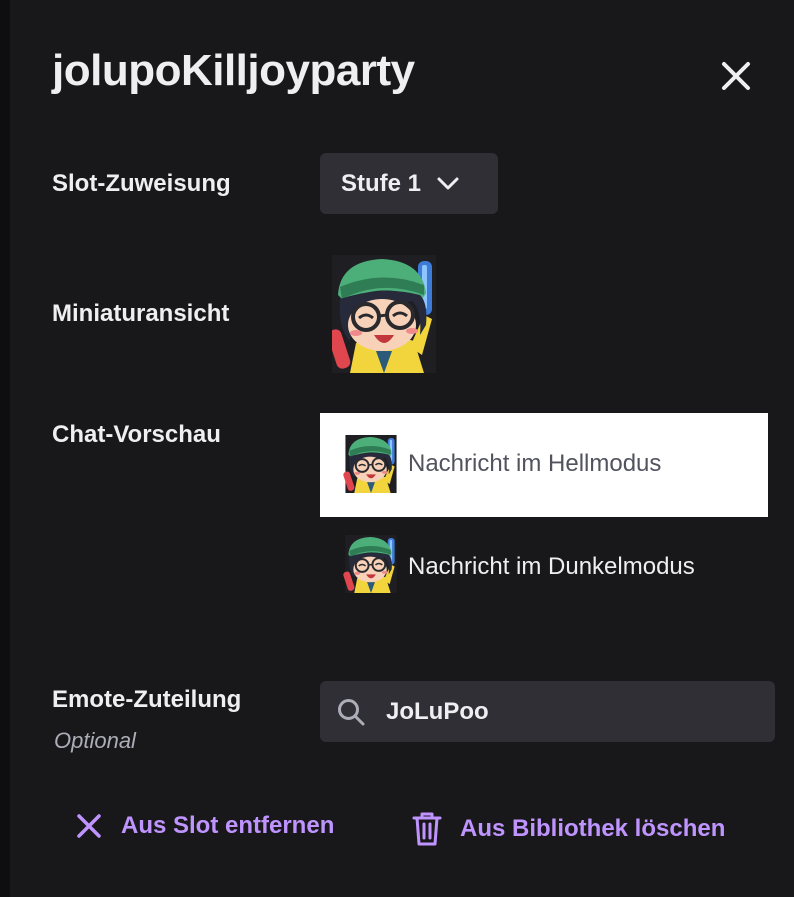  I want to click on emote-assignment-label: Emote-Zuteilung, so click(147, 699).